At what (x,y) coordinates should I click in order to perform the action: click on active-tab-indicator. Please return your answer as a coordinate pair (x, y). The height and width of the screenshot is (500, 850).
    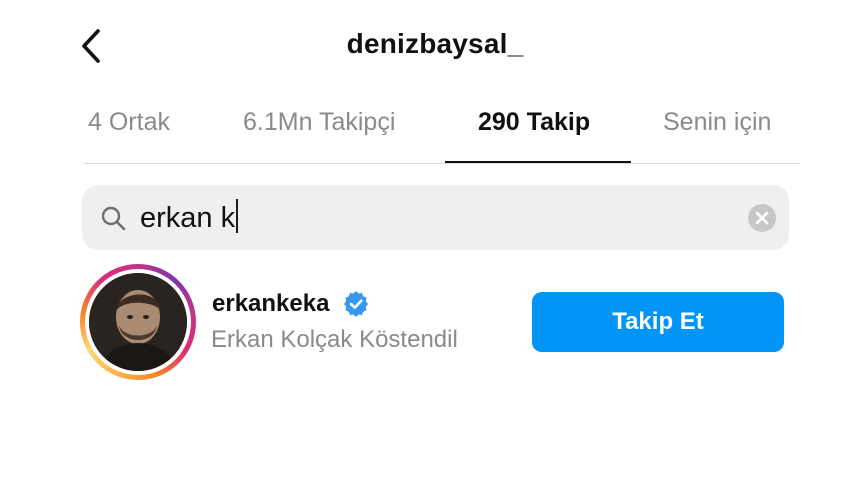
    Looking at the image, I should click on (538, 162).